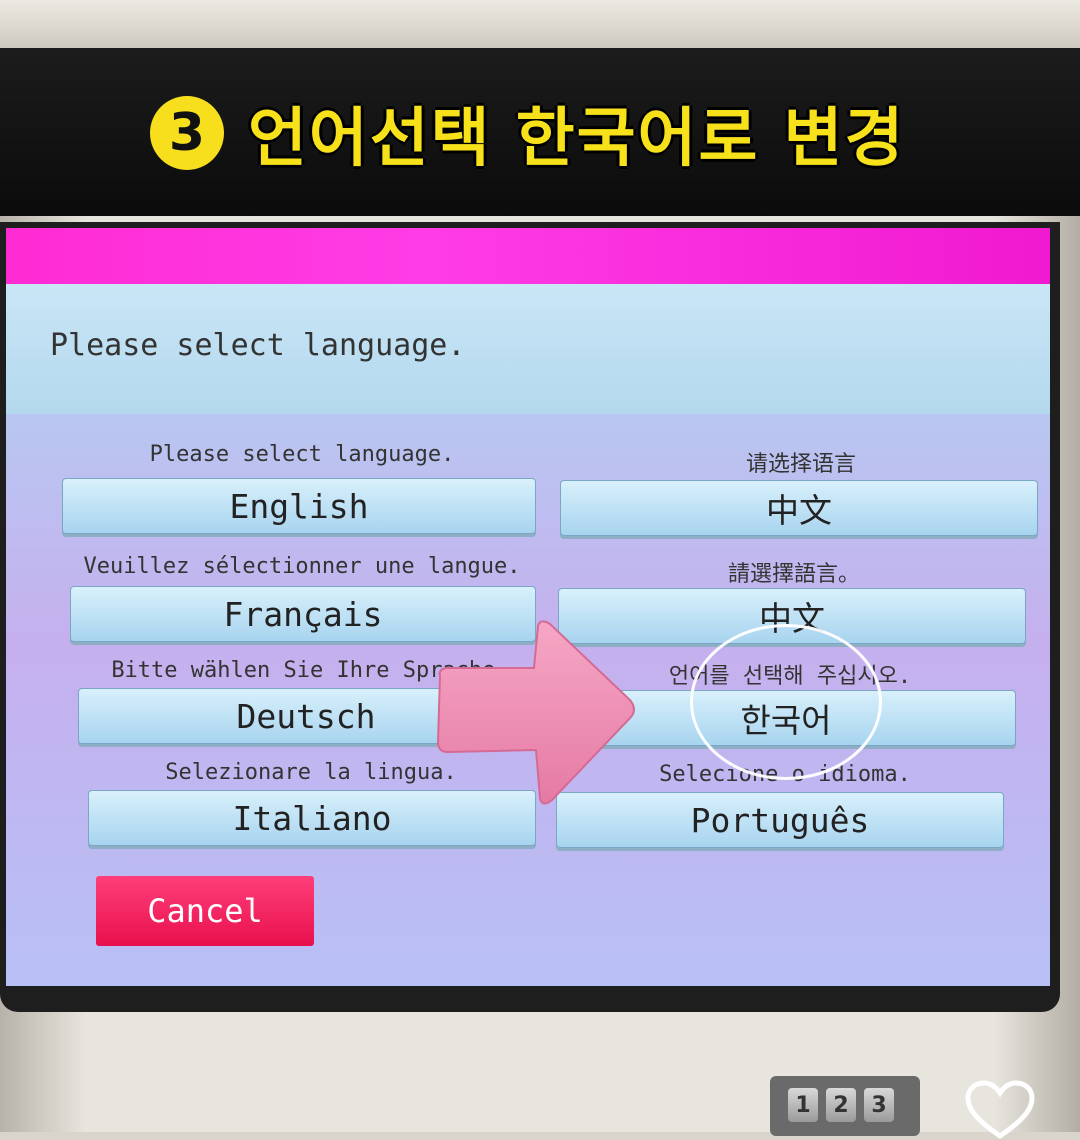 This screenshot has width=1080, height=1140. Describe the element at coordinates (577, 139) in the screenshot. I see `caption-title: 언어선택 한국어로 변경` at that location.